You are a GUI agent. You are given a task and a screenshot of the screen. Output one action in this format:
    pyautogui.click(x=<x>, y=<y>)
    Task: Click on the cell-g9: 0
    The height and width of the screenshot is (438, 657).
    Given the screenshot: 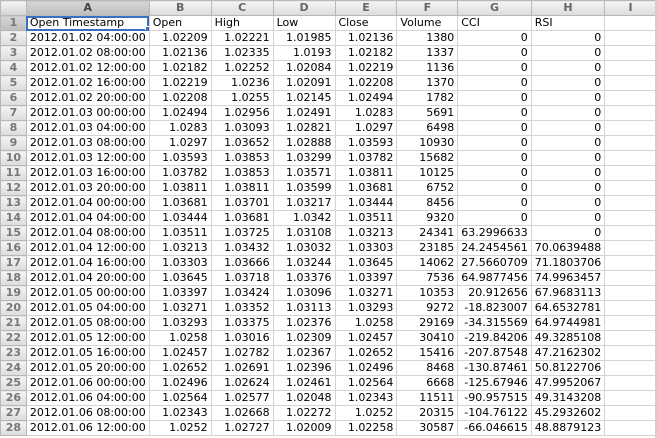 What is the action you would take?
    pyautogui.click(x=494, y=143)
    